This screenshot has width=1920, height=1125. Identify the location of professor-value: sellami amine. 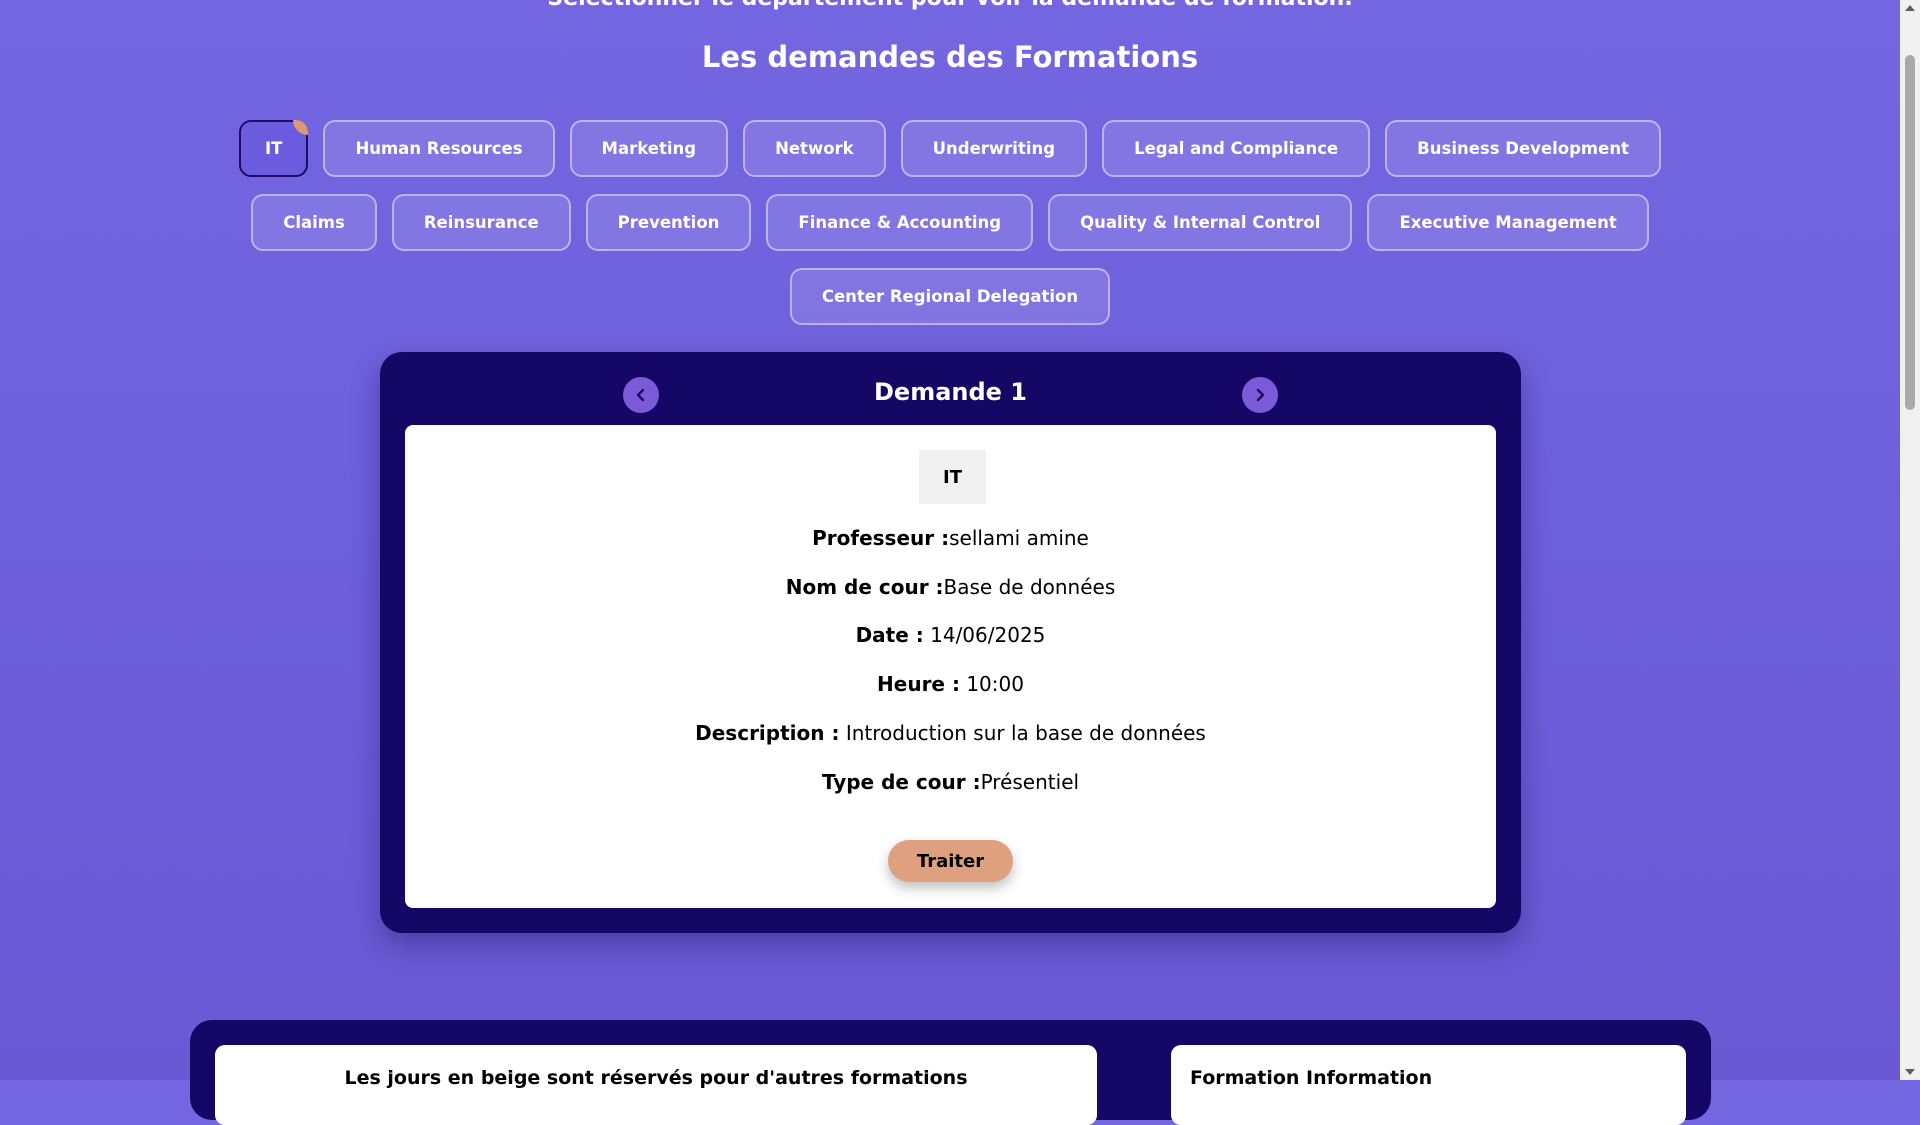
(1019, 538).